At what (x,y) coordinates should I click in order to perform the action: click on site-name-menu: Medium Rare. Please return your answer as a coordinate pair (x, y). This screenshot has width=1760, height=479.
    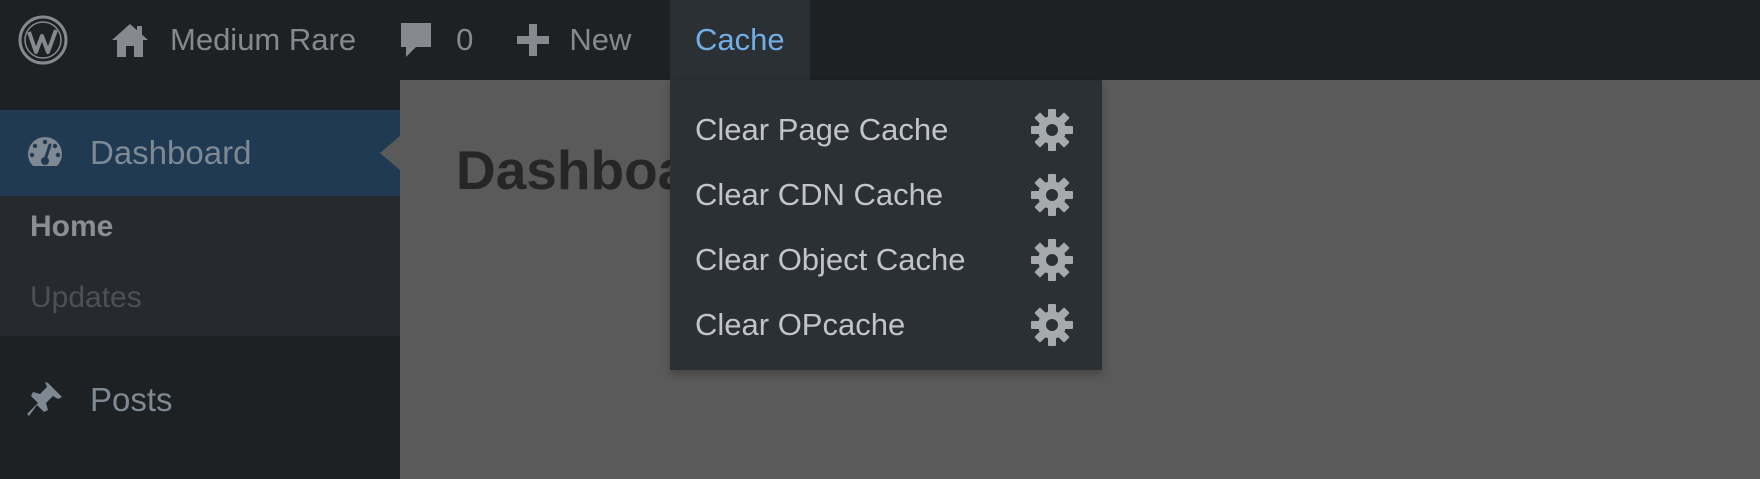
    Looking at the image, I should click on (231, 40).